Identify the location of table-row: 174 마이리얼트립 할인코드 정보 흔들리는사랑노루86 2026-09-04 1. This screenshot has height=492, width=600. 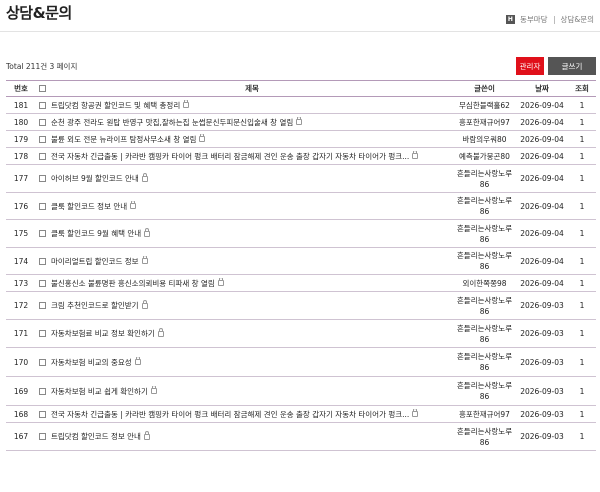
(301, 261).